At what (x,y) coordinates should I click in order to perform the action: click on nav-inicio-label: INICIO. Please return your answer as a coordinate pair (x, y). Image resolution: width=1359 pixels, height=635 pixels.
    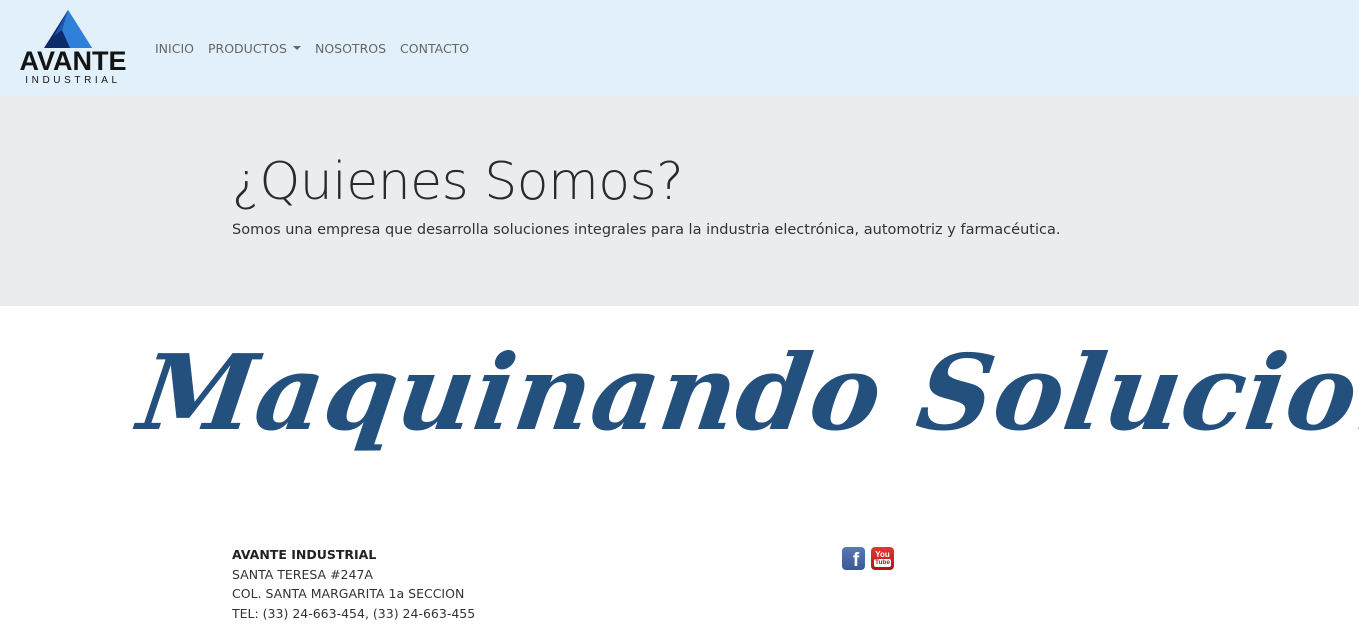
    Looking at the image, I should click on (174, 48).